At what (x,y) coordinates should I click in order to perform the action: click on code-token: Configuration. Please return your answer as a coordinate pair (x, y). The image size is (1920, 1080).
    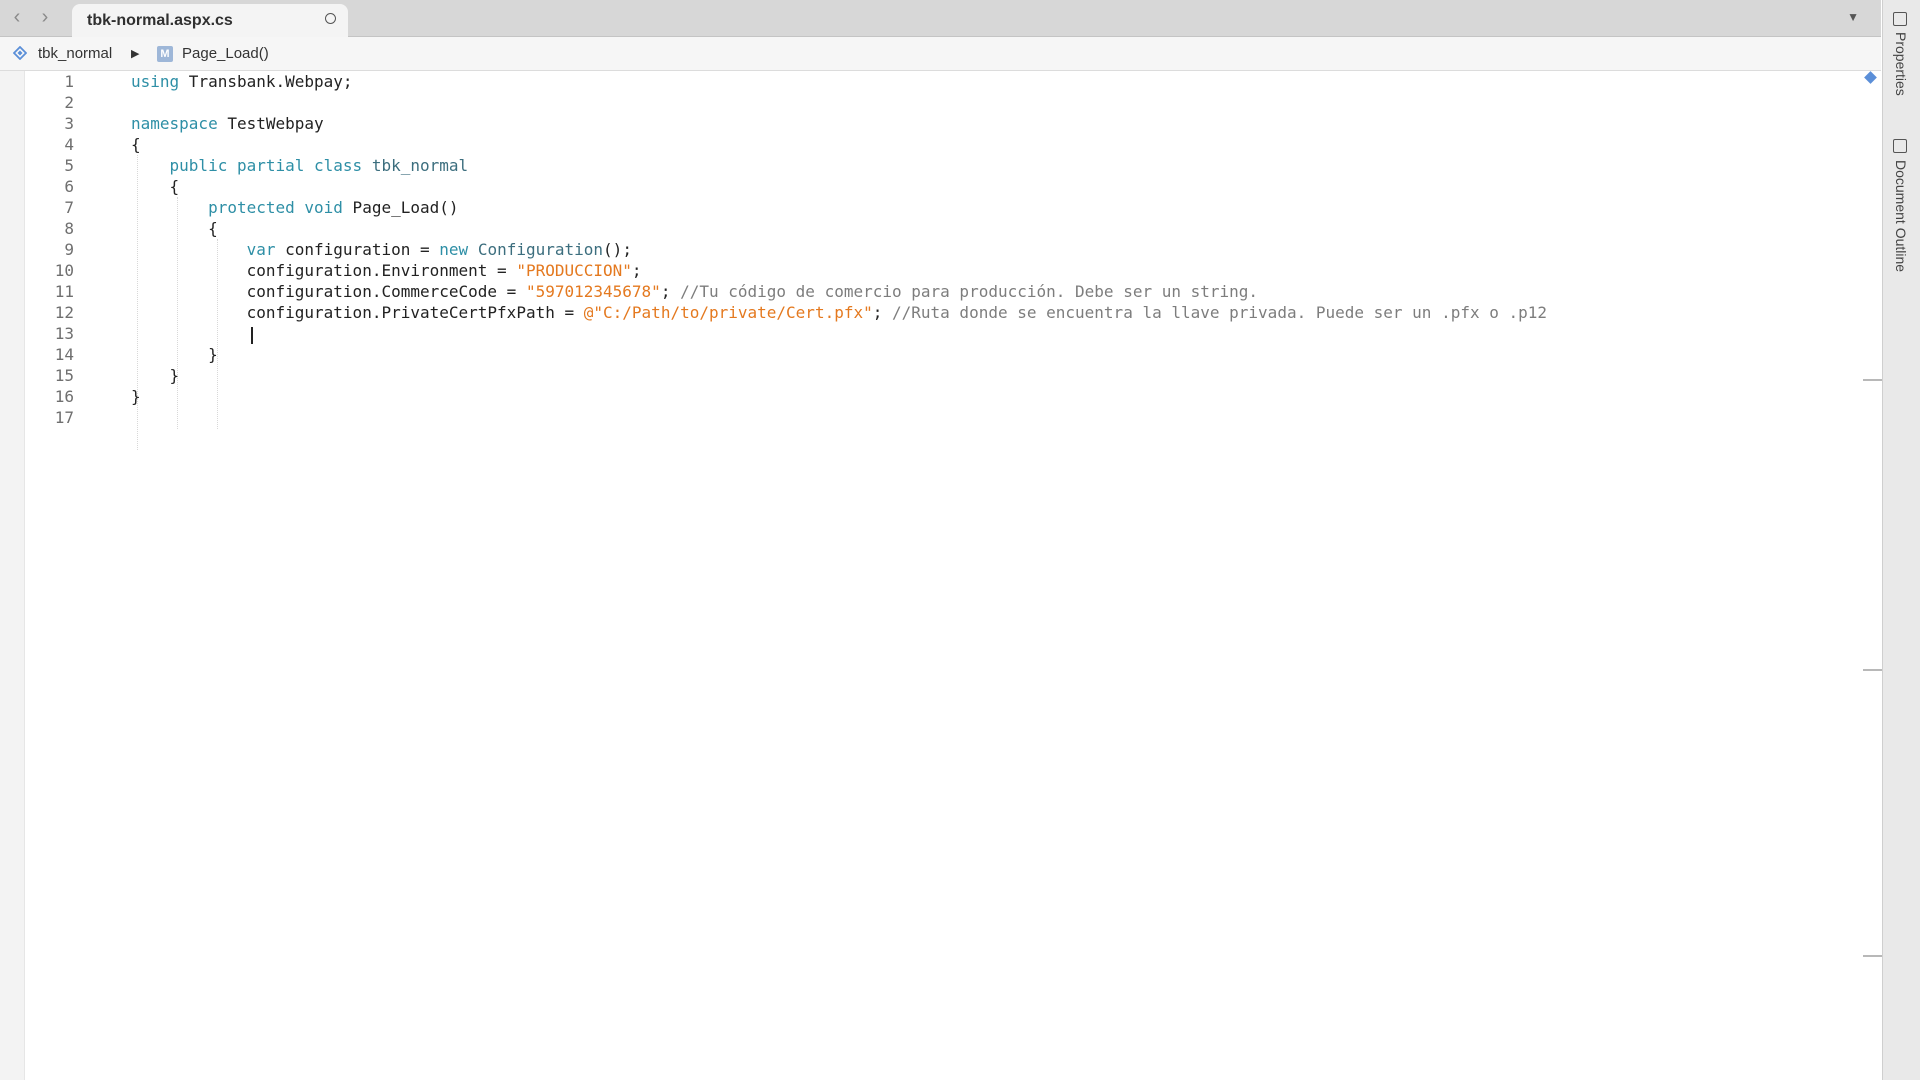
    Looking at the image, I should click on (540, 249).